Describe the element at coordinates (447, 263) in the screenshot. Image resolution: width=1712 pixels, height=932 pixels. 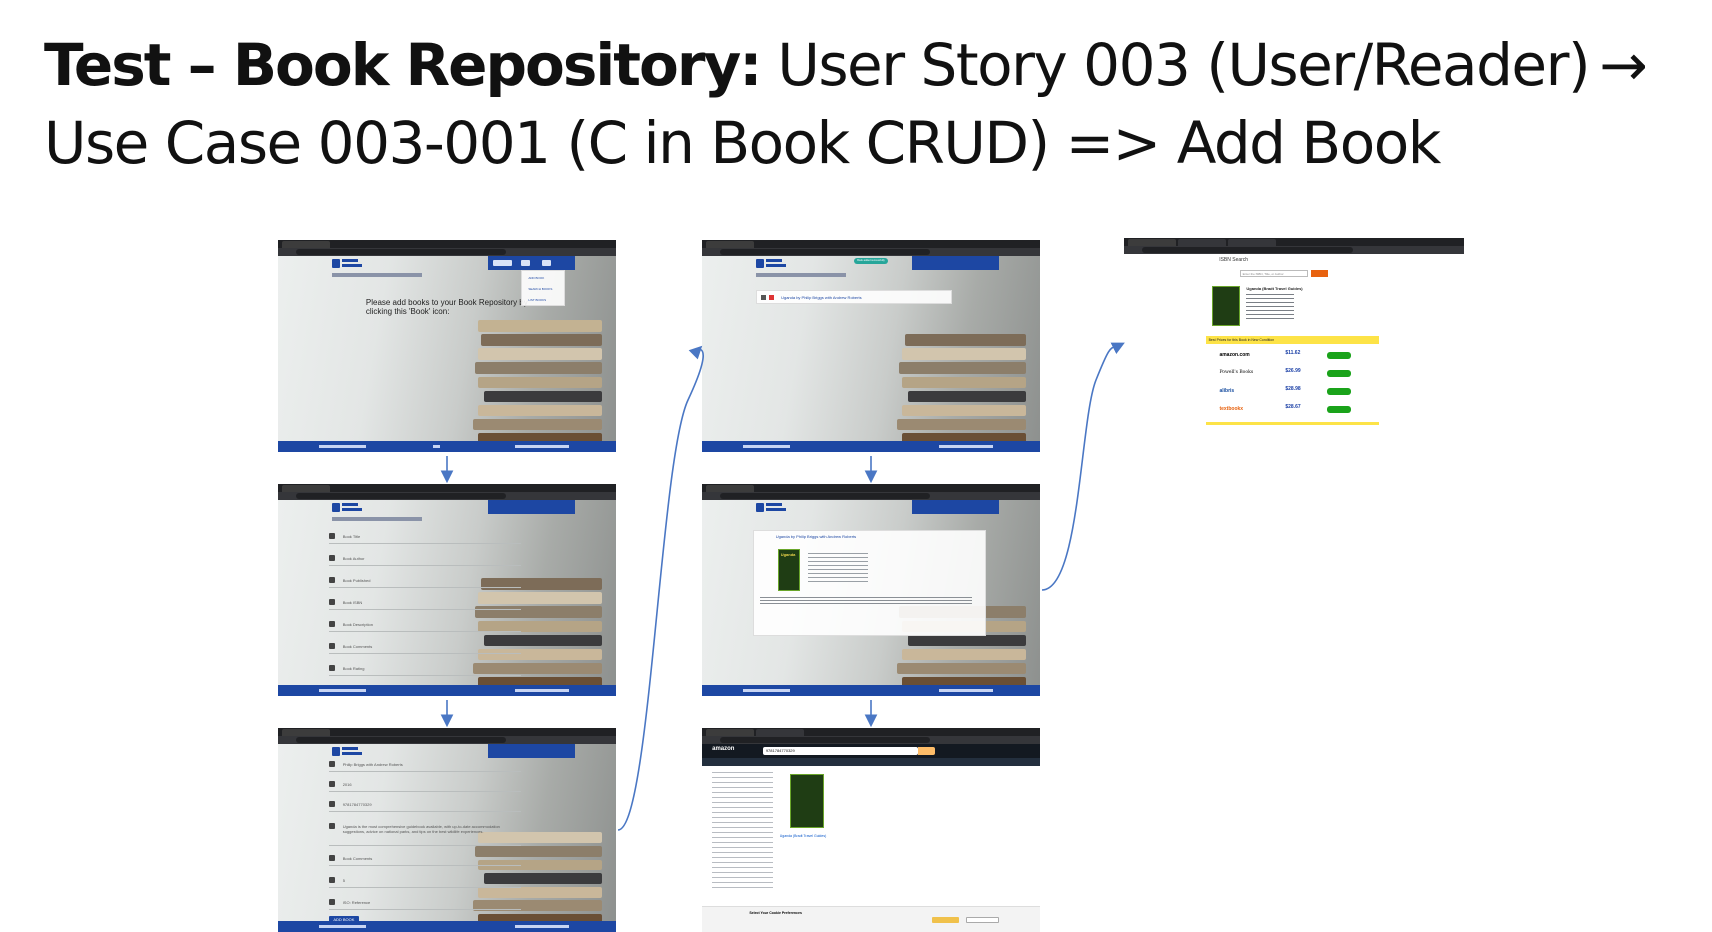
I see `app-navbar` at that location.